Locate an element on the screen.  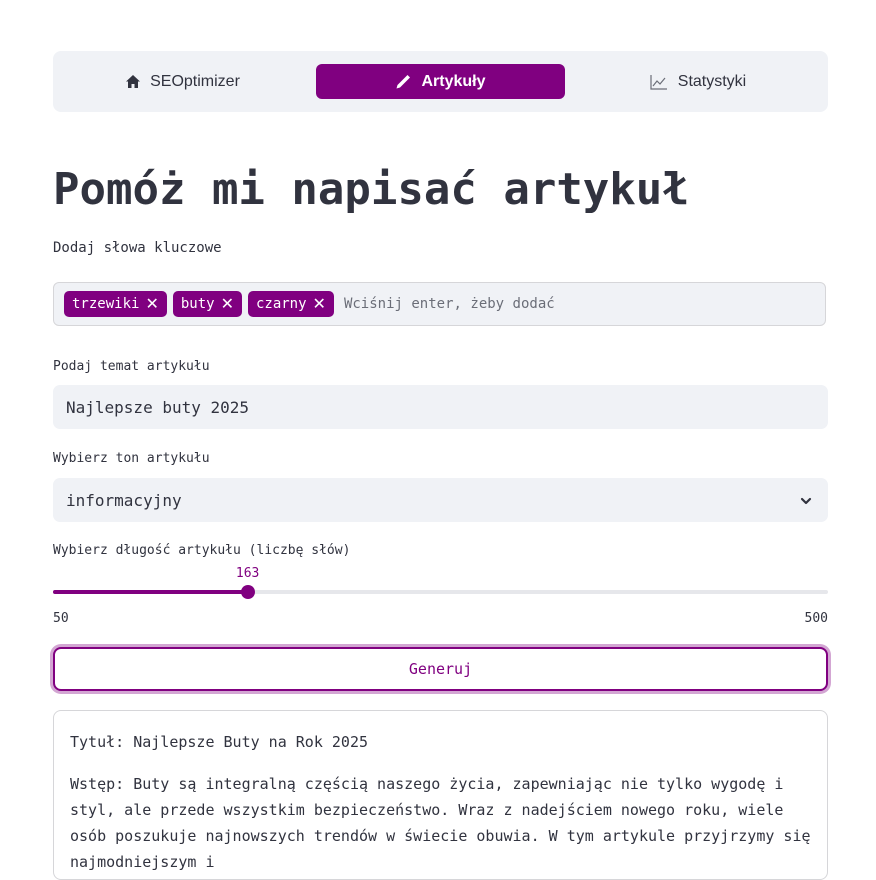
article-title: Tytuł: Najlepsze Buty na Rok 2025 is located at coordinates (219, 742).